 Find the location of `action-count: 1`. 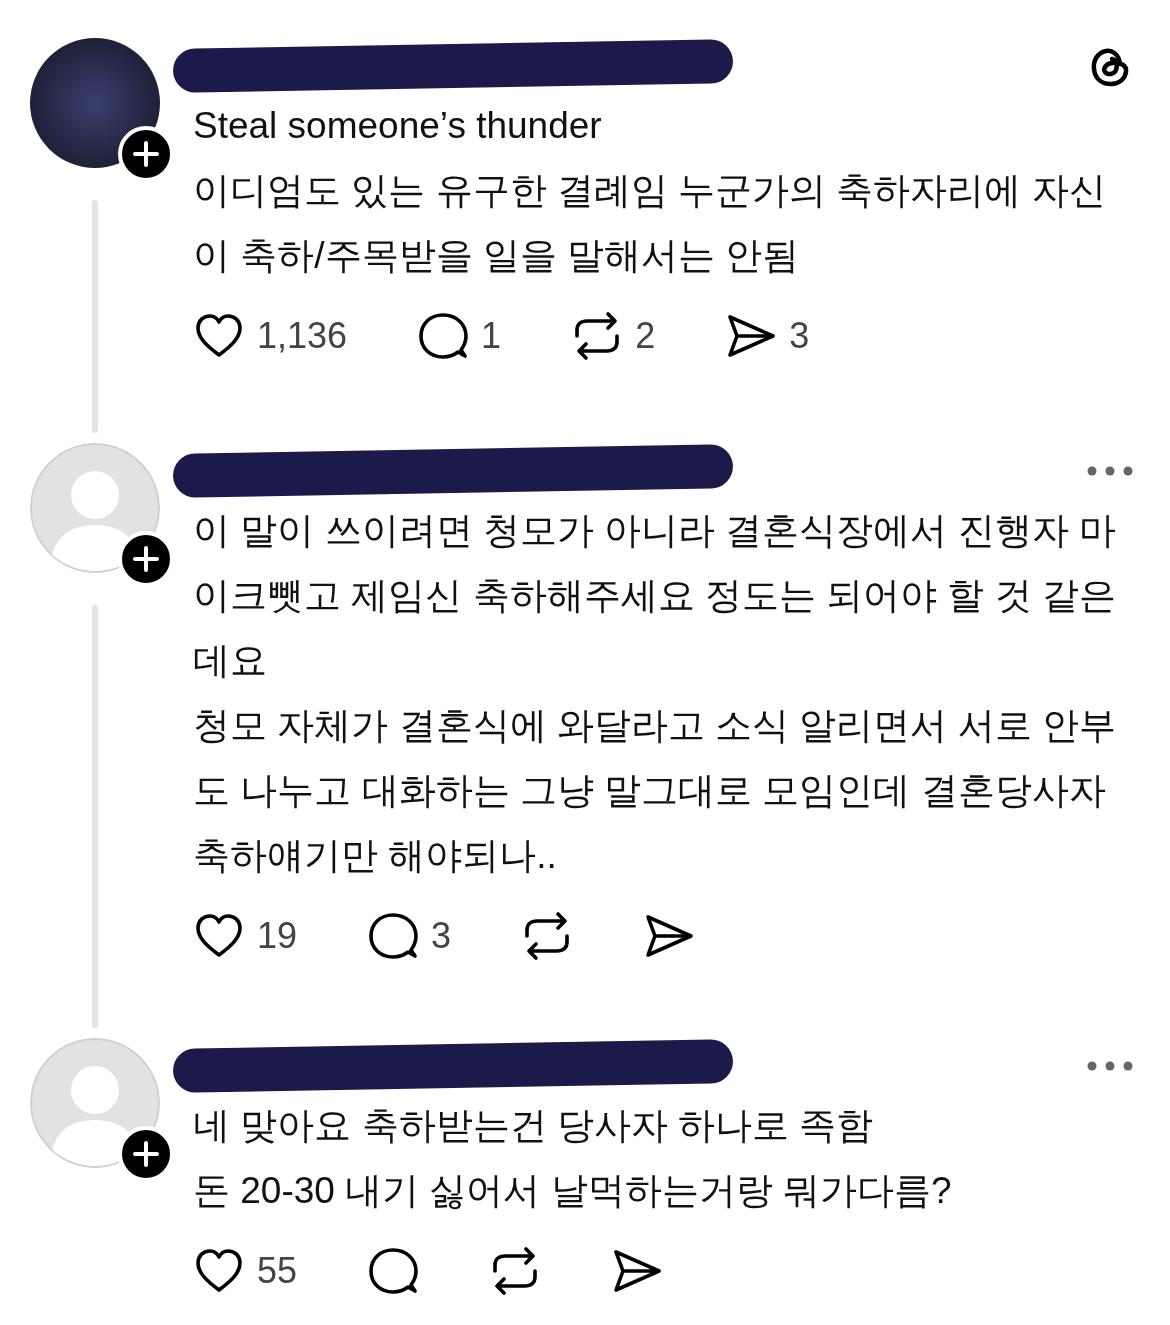

action-count: 1 is located at coordinates (491, 336).